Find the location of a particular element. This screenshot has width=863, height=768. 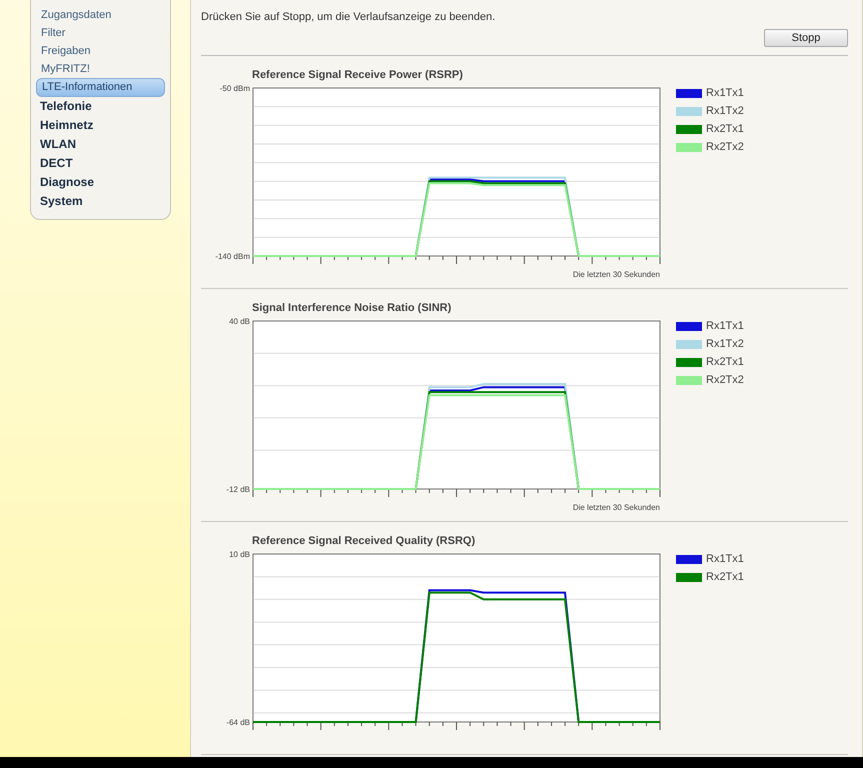

y-axis-label: -12 dB is located at coordinates (238, 489).